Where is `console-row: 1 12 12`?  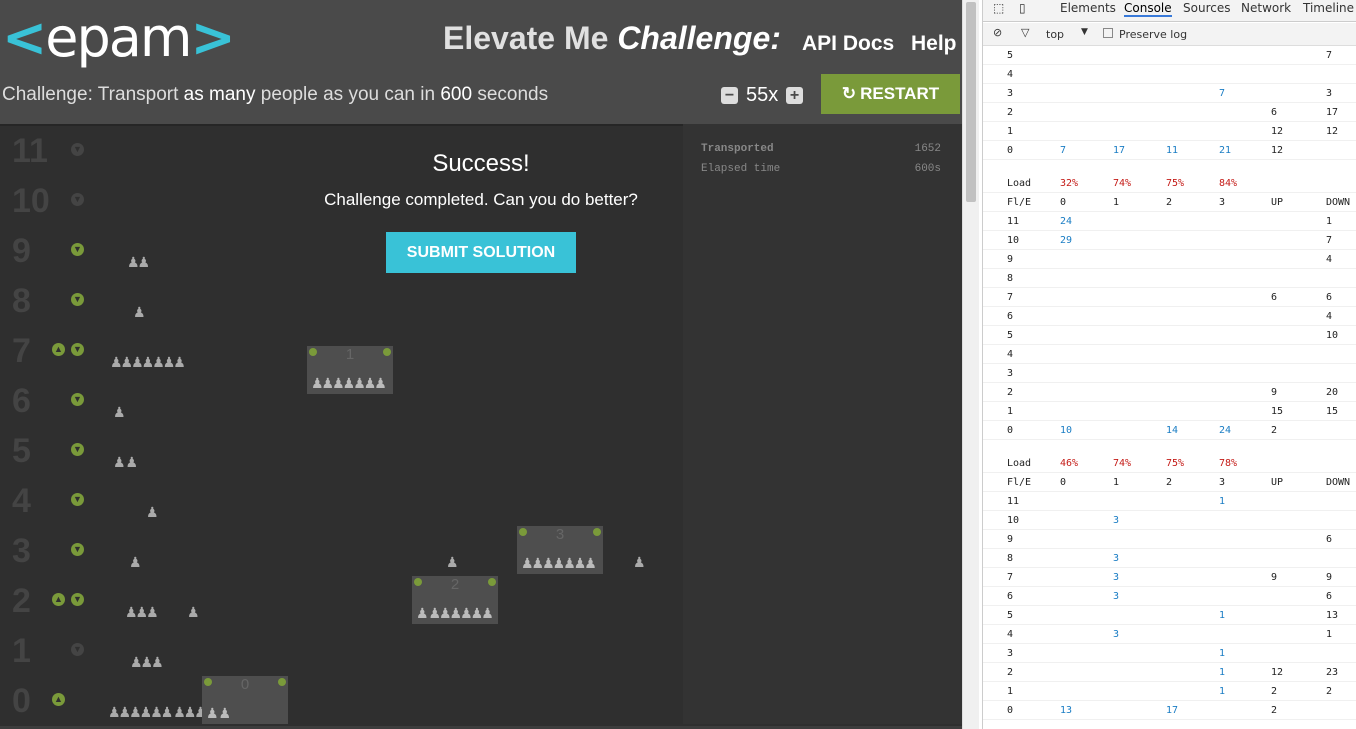
console-row: 1 12 12 is located at coordinates (1169, 131).